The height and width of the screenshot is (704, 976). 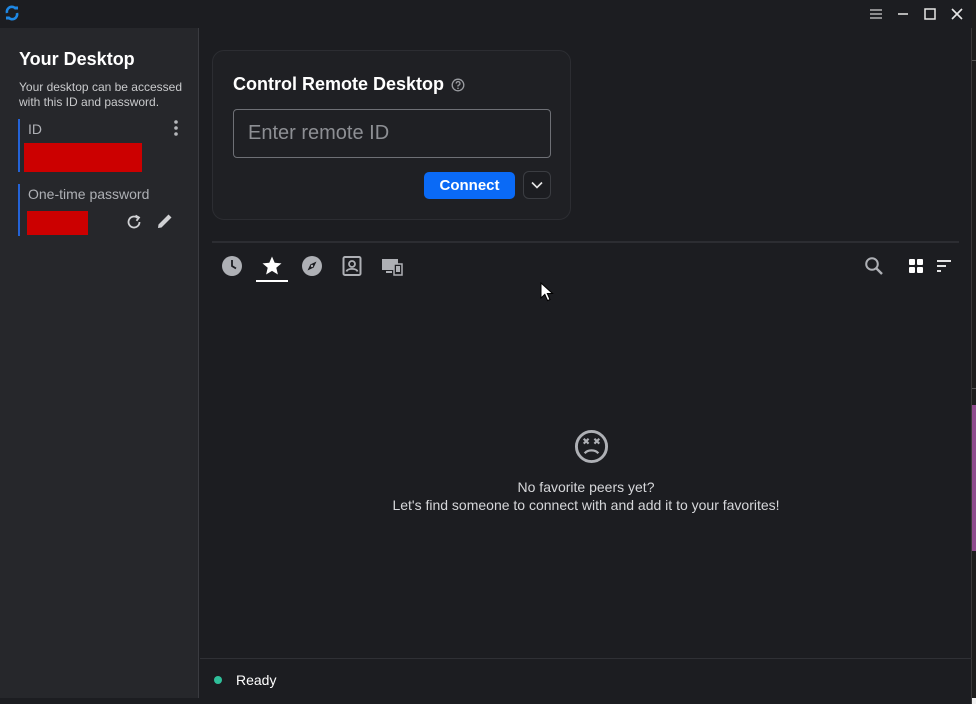 What do you see at coordinates (458, 85) in the screenshot?
I see `help-icon` at bounding box center [458, 85].